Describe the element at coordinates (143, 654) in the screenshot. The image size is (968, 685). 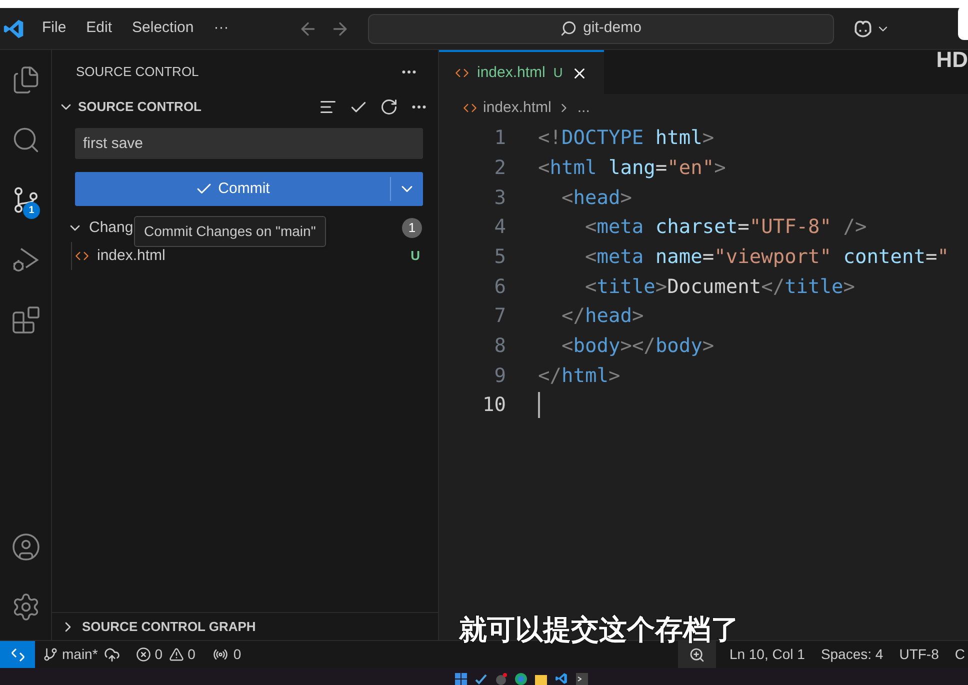
I see `error-icon` at that location.